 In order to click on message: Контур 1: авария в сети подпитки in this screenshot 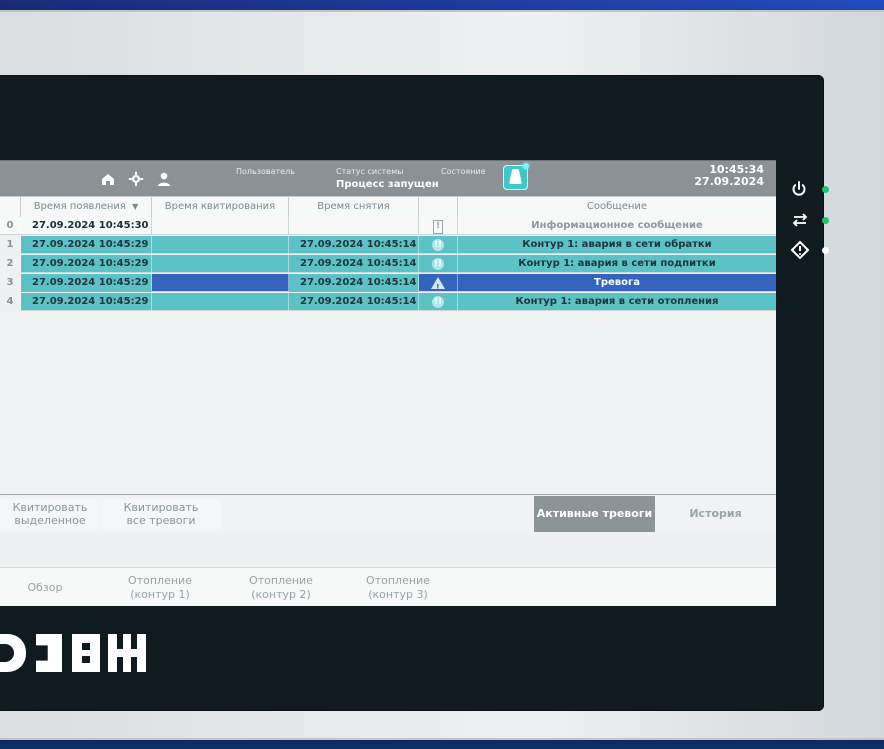, I will do `click(617, 263)`.